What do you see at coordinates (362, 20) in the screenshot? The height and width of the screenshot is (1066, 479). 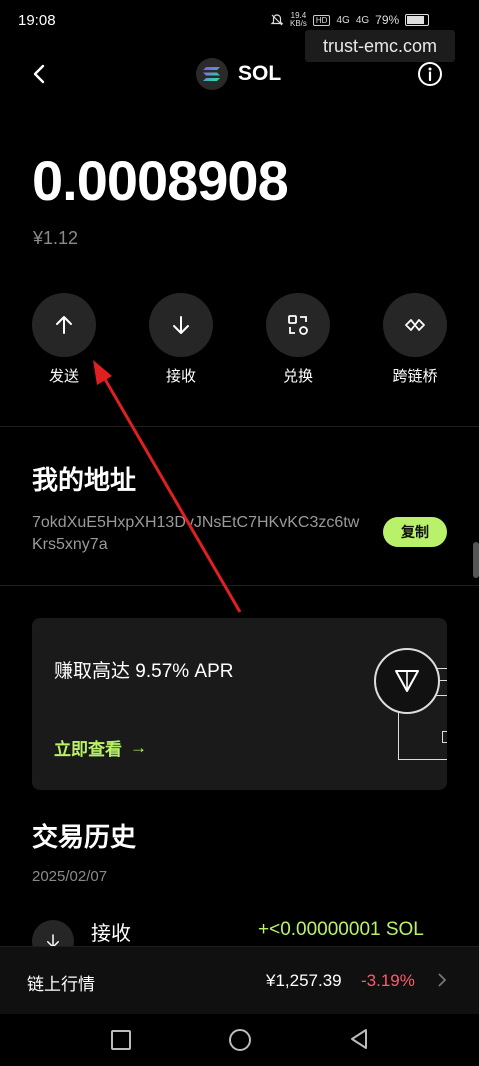 I see `signal-4g-2: 4G` at bounding box center [362, 20].